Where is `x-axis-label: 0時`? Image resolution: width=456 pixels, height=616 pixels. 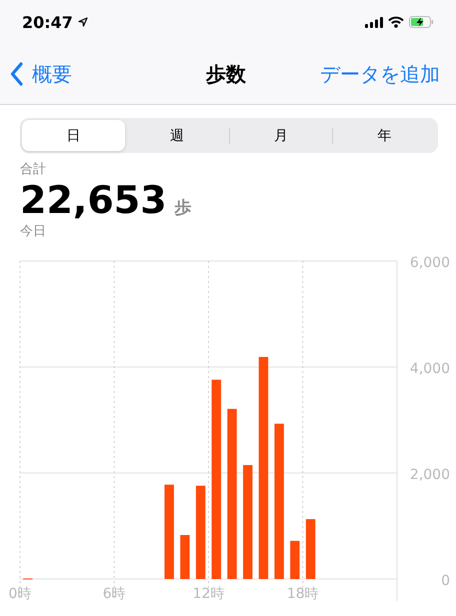
x-axis-label: 0時 is located at coordinates (20, 594).